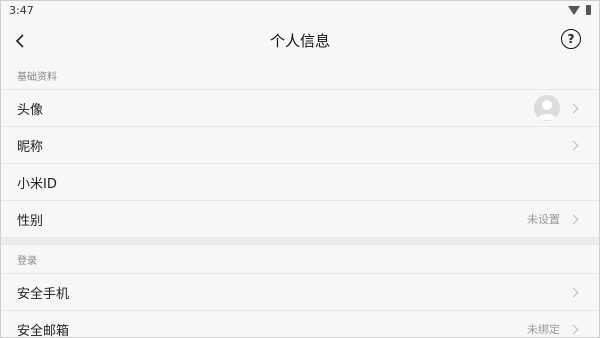 The image size is (600, 338). Describe the element at coordinates (300, 182) in the screenshot. I see `row-xiaomi-id: 小米ID` at that location.